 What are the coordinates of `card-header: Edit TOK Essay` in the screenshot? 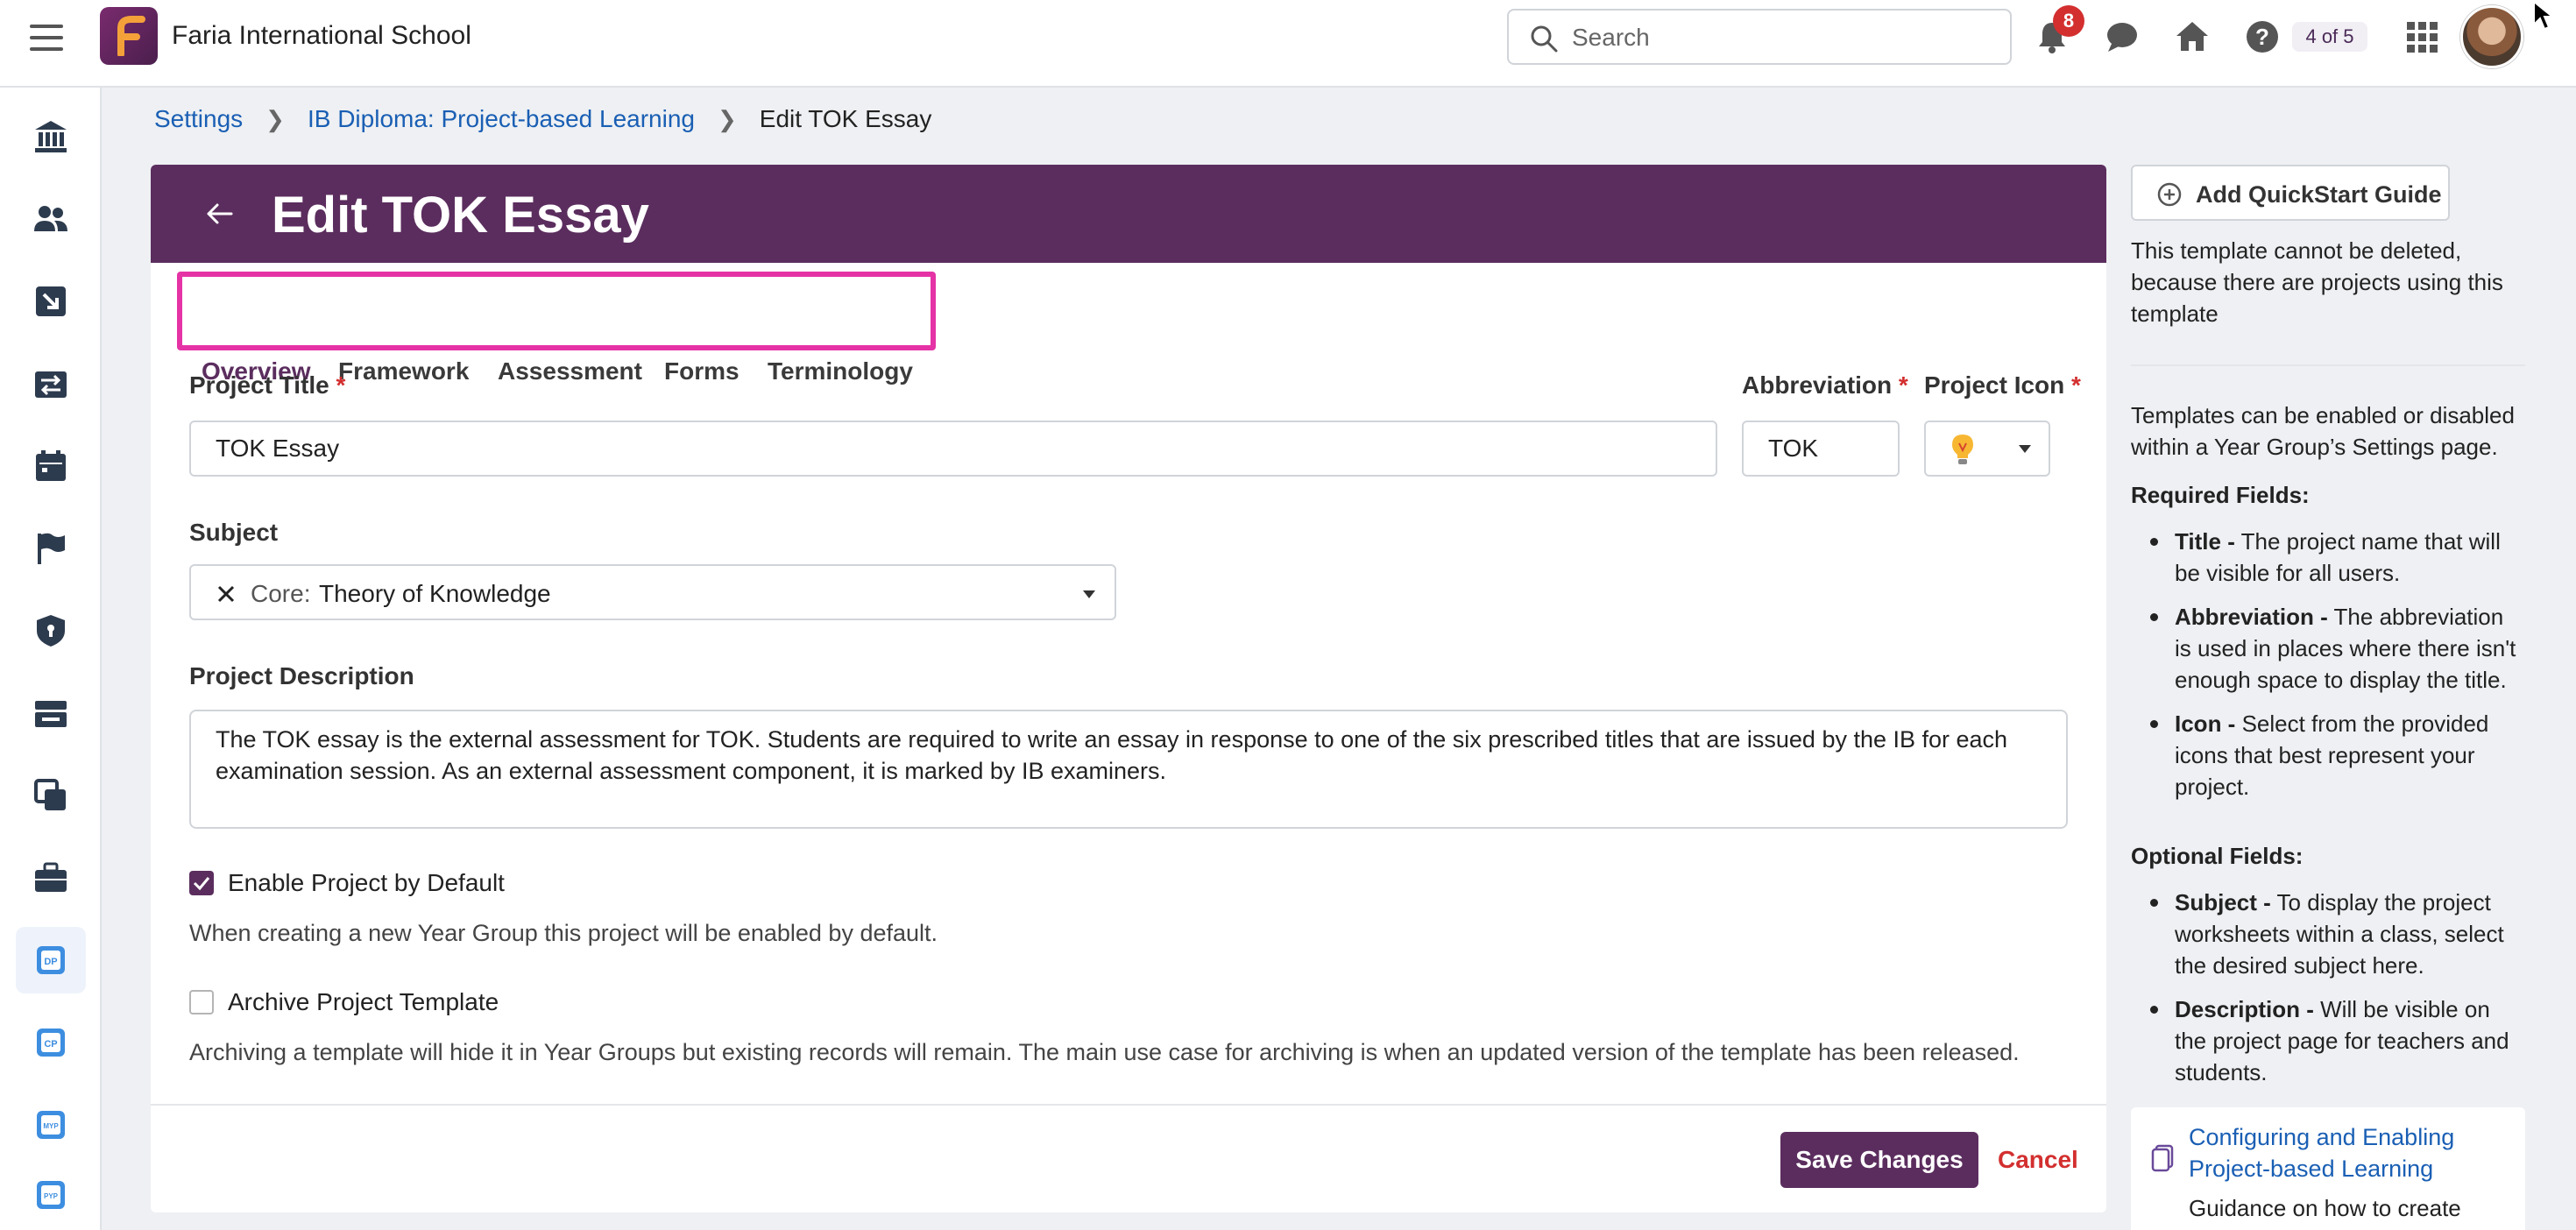 It's located at (1128, 214).